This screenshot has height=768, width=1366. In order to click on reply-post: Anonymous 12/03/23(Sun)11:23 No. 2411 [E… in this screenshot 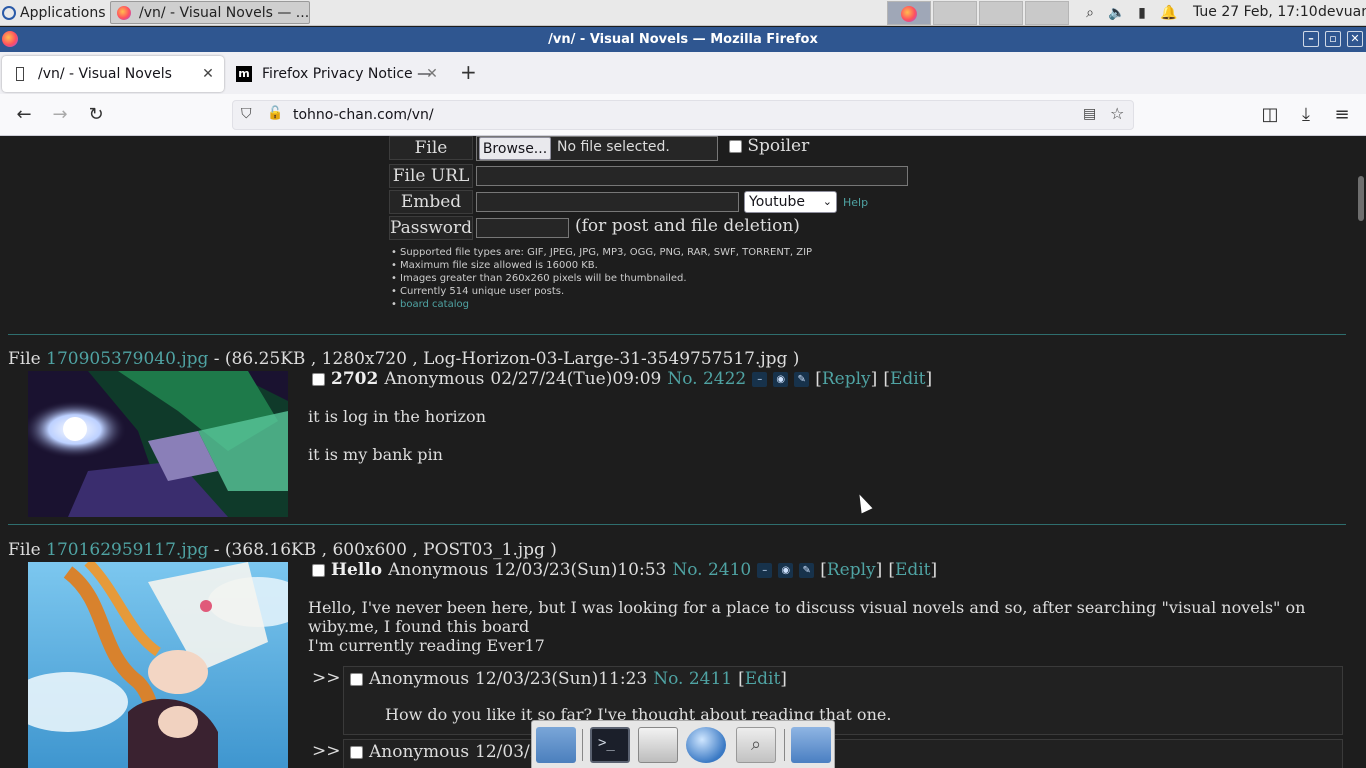, I will do `click(843, 700)`.